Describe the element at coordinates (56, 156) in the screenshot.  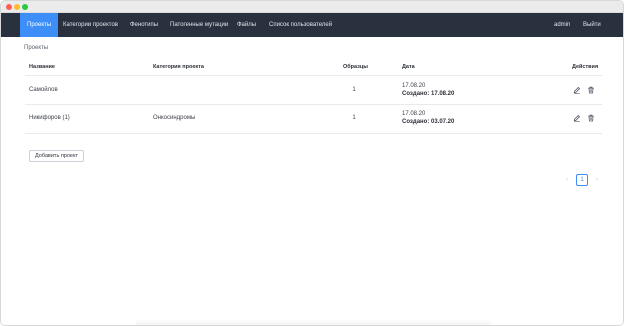
I see `add-project-button: Добавить проект` at that location.